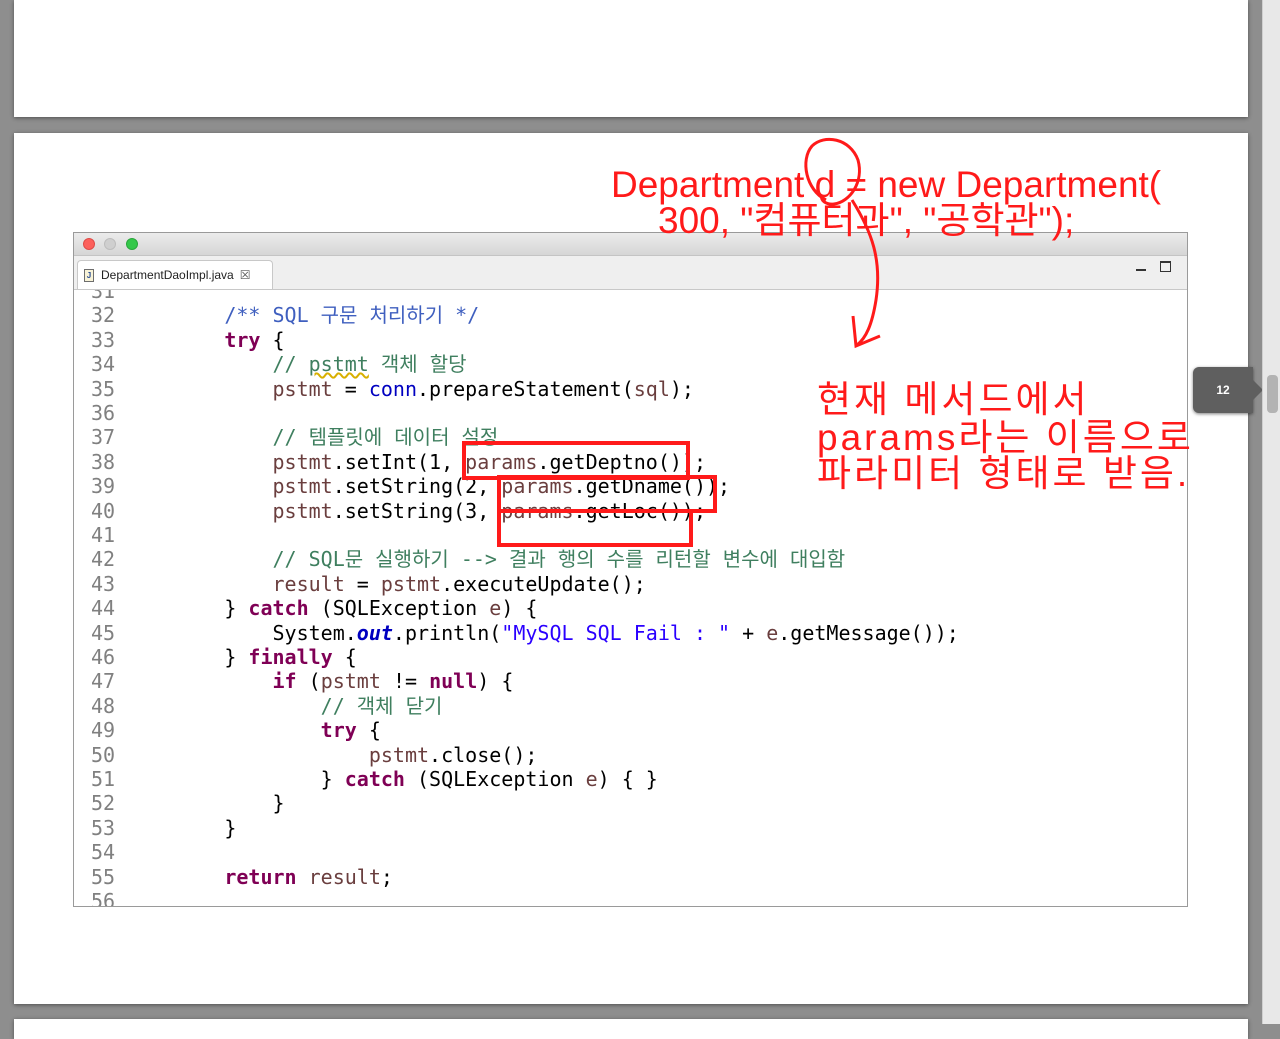 This screenshot has width=1280, height=1039. I want to click on handwritten-arrow-icon, so click(842, 243).